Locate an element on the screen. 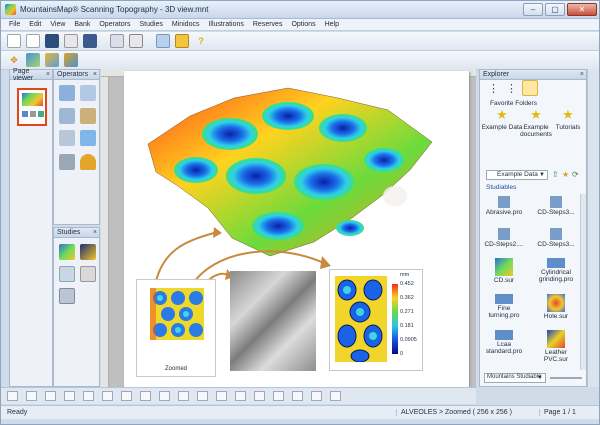 Image resolution: width=600 pixels, height=425 pixels. bring-front-icon is located at coordinates (202, 396).